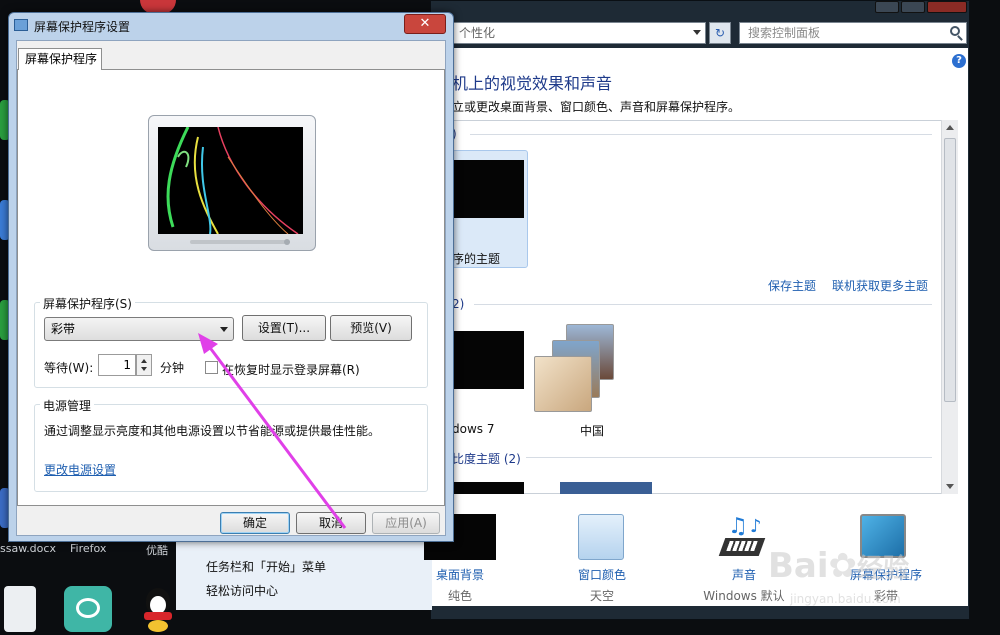  I want to click on baidu-watermark: Bai✿经验, so click(839, 566).